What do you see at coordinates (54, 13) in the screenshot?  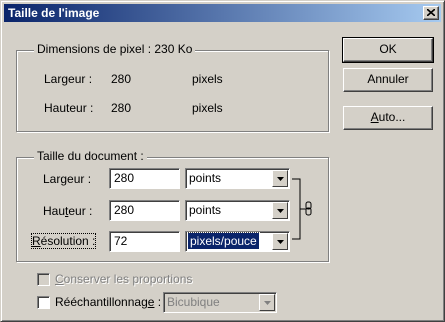 I see `window-title: Taille de l'image` at bounding box center [54, 13].